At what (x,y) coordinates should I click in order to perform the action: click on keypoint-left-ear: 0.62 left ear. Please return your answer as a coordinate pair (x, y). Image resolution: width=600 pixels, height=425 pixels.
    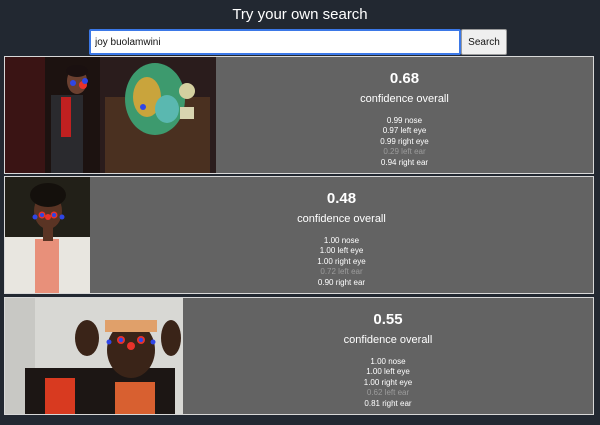
    Looking at the image, I should click on (388, 393).